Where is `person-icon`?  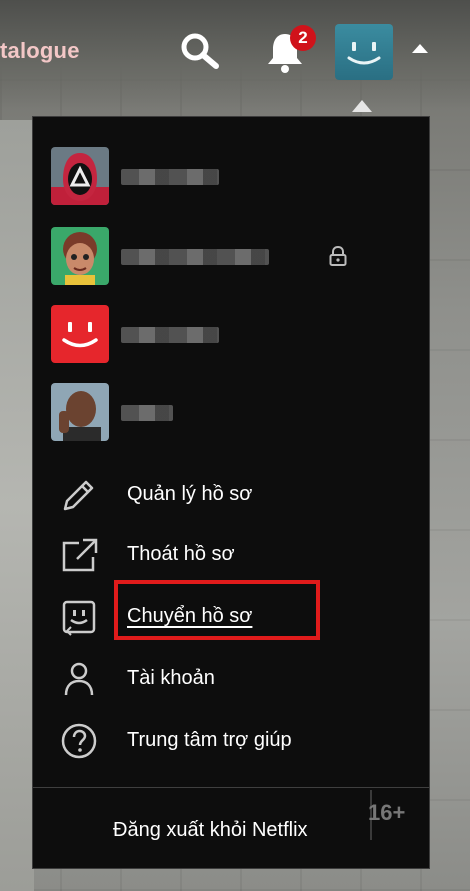 person-icon is located at coordinates (79, 679).